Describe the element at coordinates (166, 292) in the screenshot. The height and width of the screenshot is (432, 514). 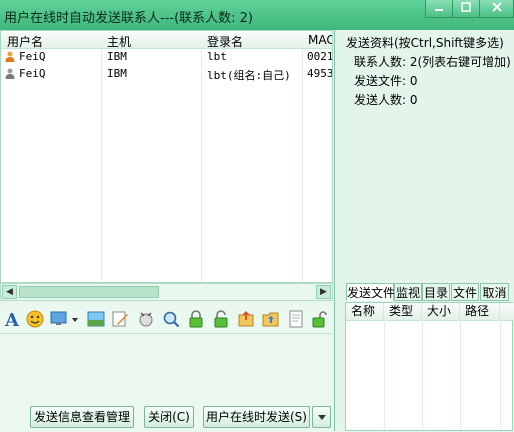
I see `horizontal-scrollbar: ◀ ▶` at that location.